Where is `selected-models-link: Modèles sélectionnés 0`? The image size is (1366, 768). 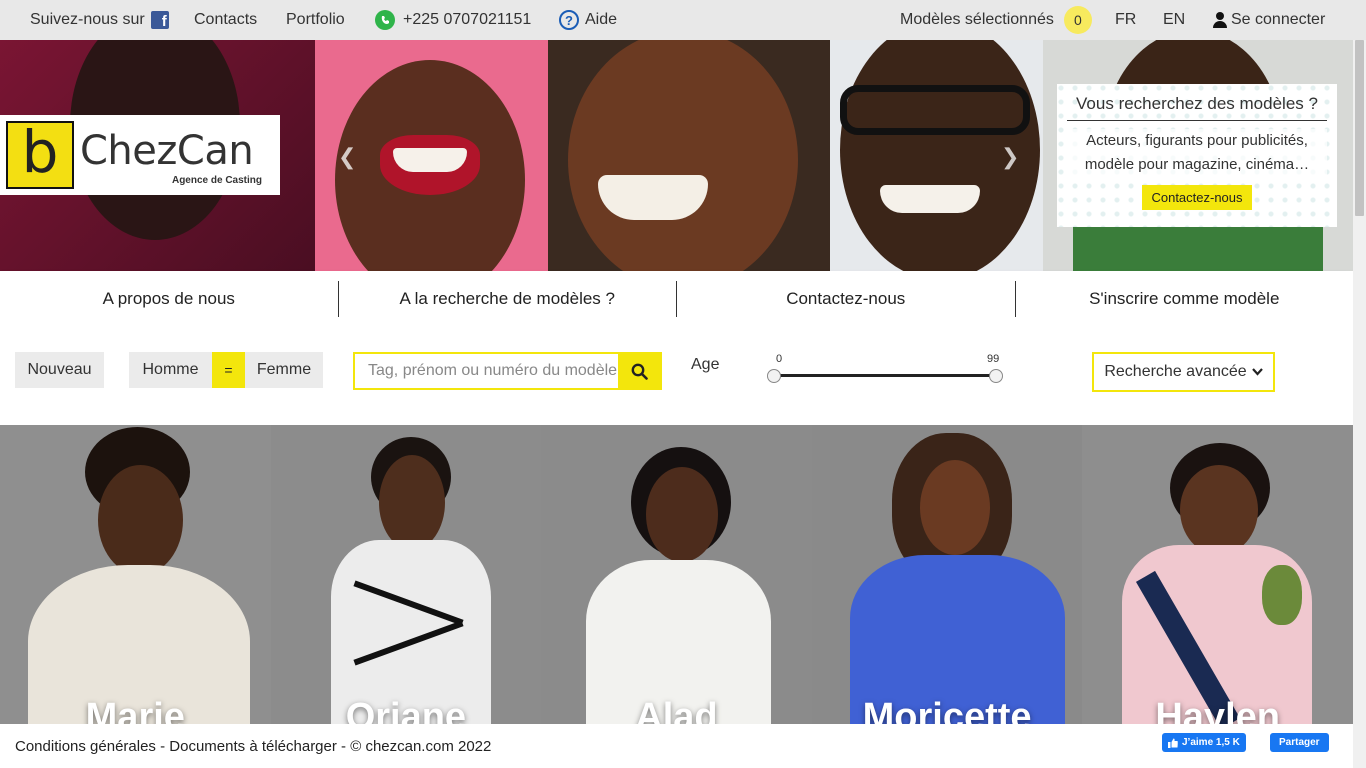 selected-models-link: Modèles sélectionnés 0 is located at coordinates (996, 20).